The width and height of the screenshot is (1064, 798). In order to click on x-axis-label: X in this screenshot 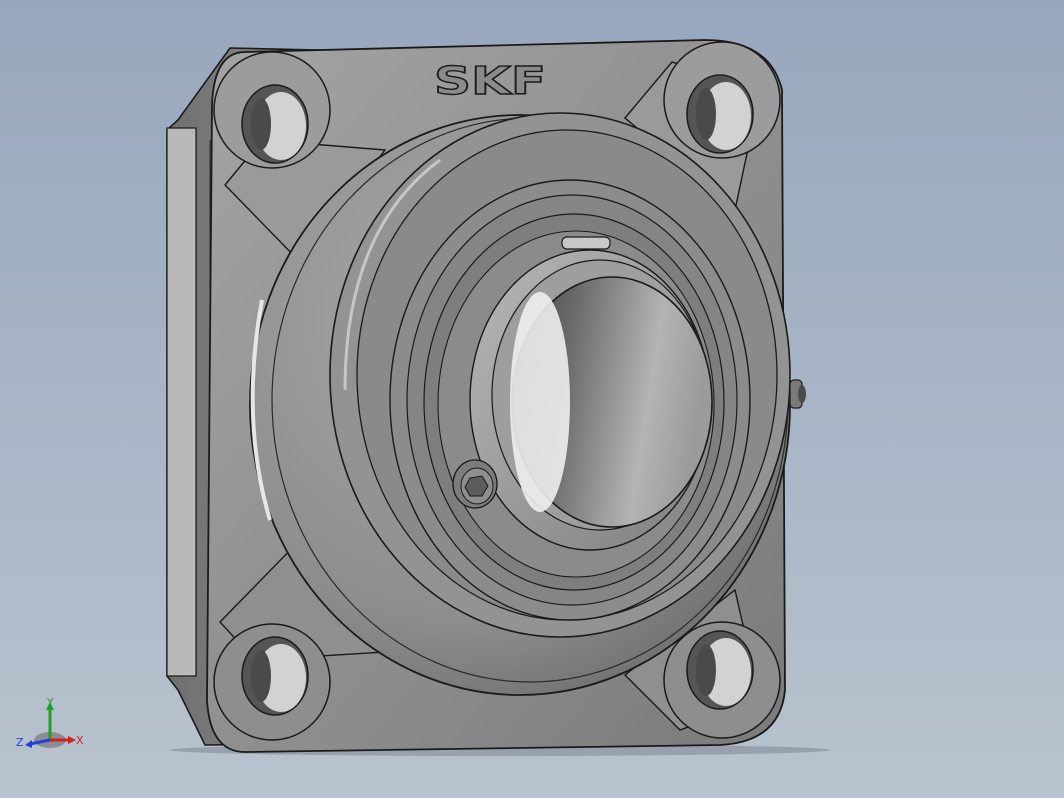, I will do `click(80, 740)`.